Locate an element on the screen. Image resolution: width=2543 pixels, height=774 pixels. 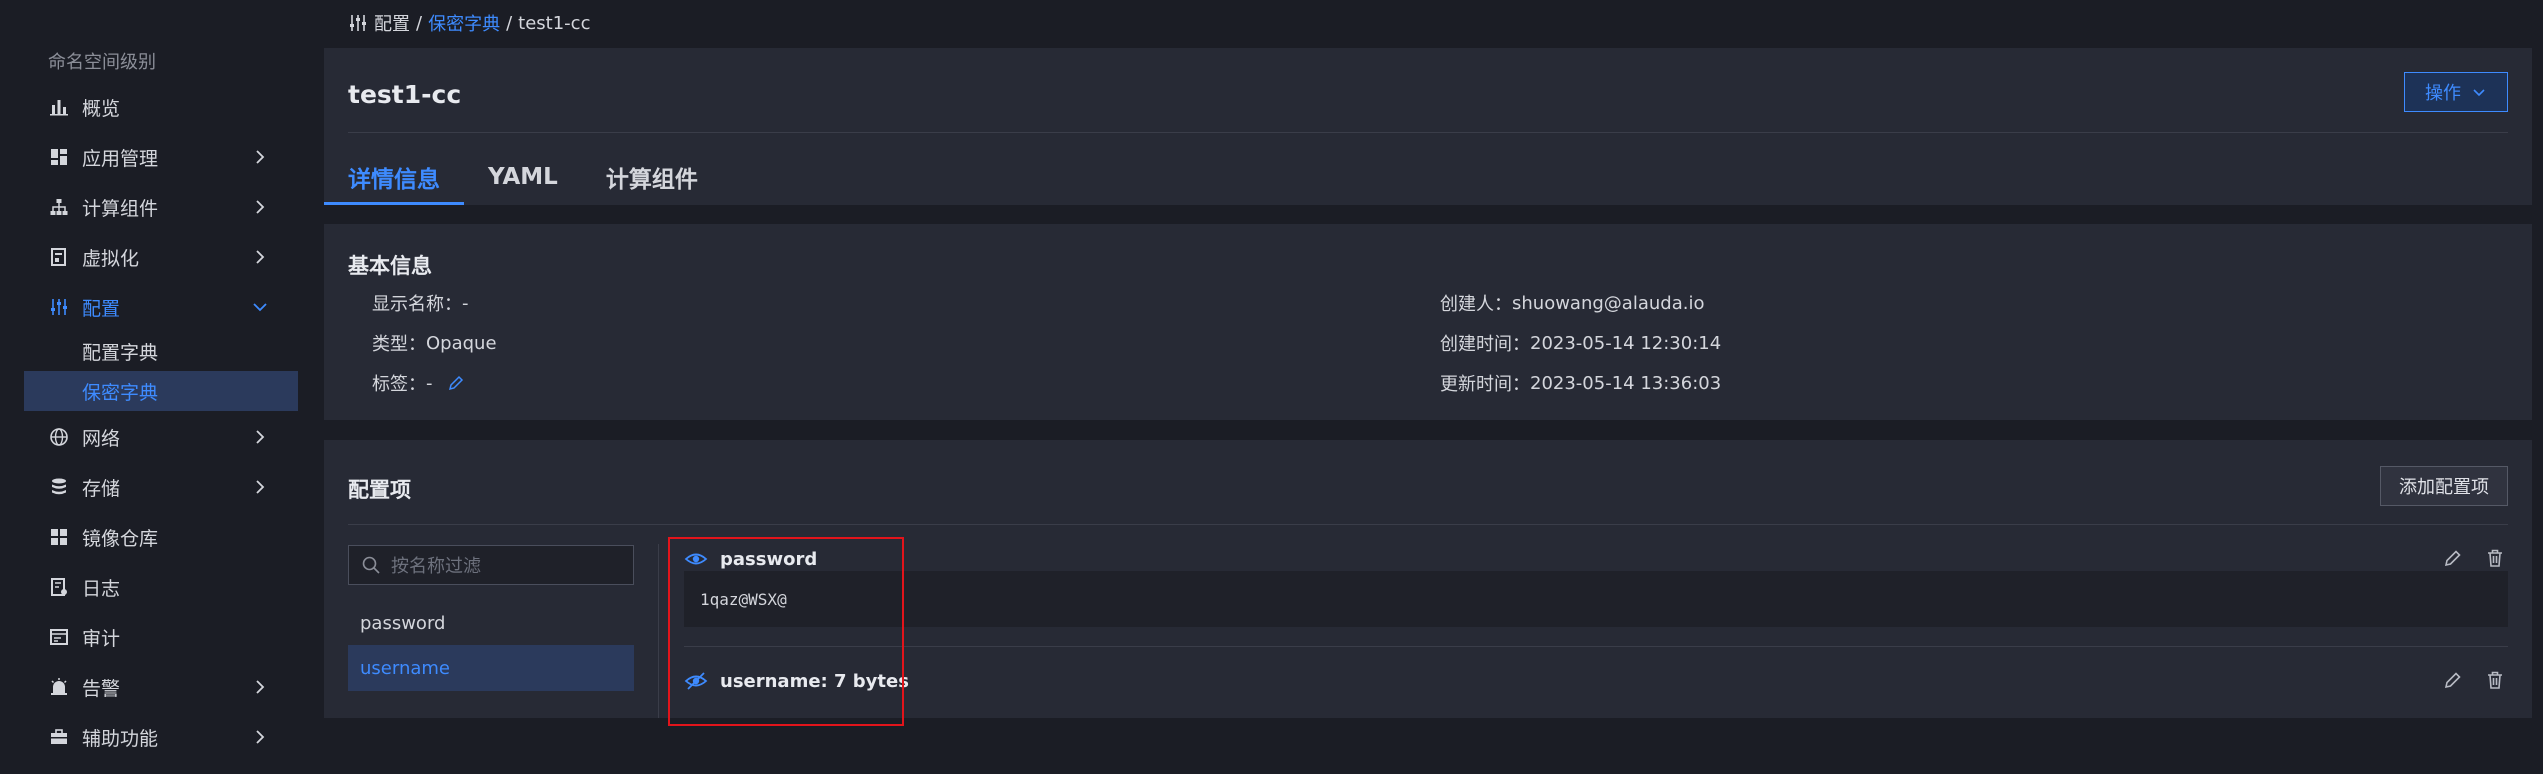
apps-icon is located at coordinates (59, 157).